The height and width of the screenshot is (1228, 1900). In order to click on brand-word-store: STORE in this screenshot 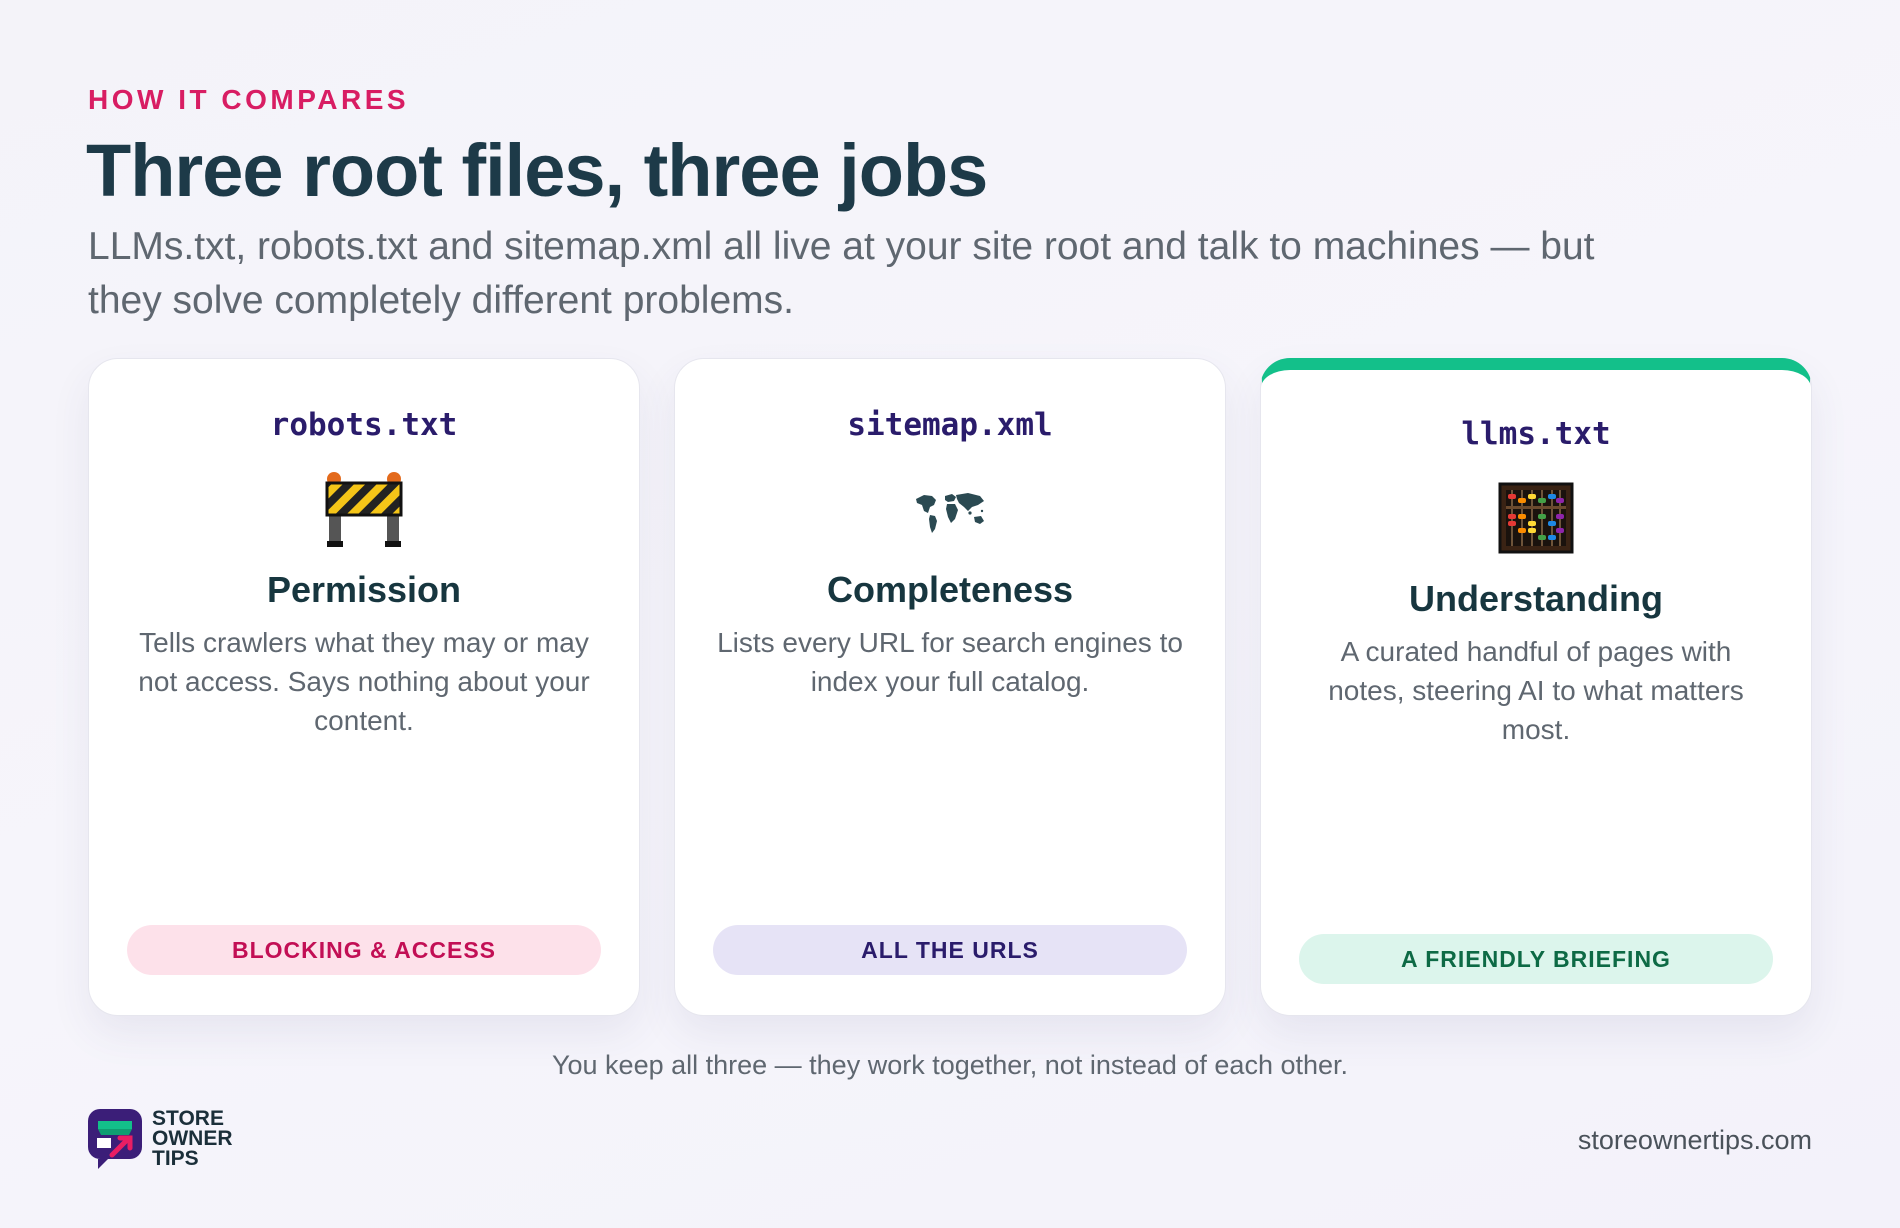, I will do `click(188, 1118)`.